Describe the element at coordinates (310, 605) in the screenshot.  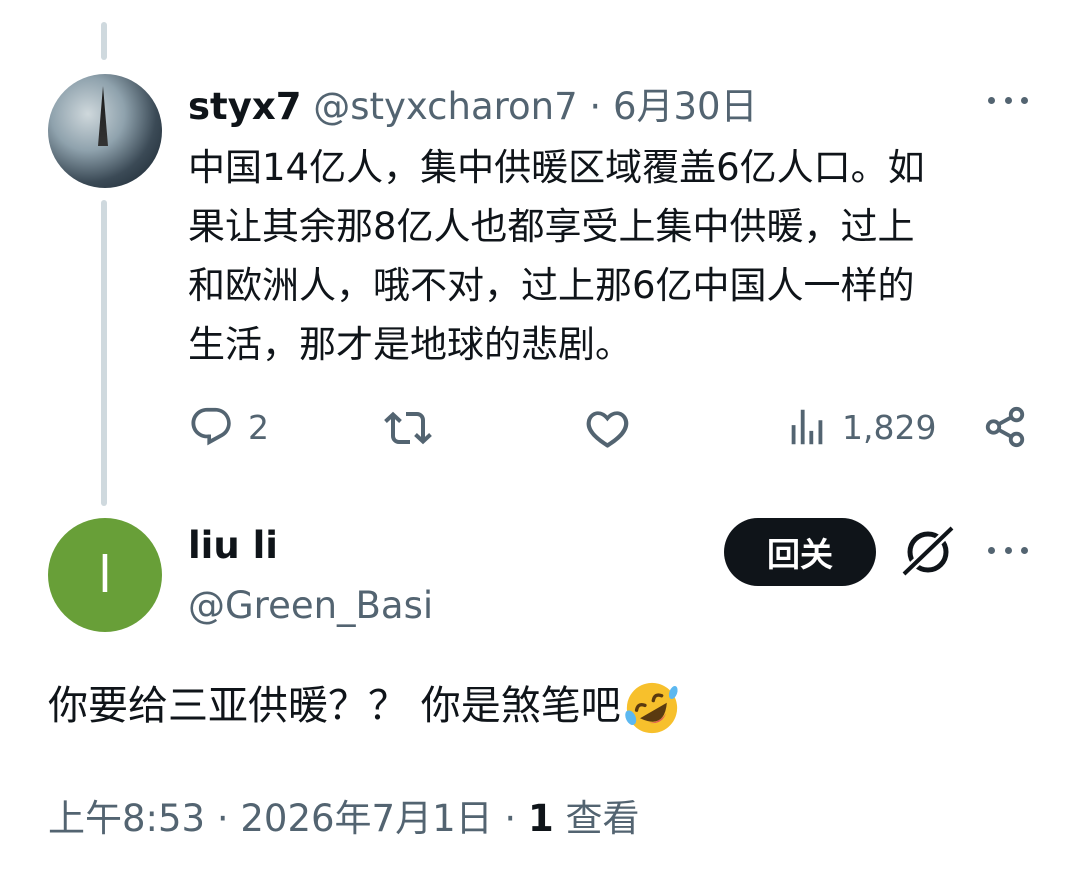
I see `user-handle: @Green_Basi` at that location.